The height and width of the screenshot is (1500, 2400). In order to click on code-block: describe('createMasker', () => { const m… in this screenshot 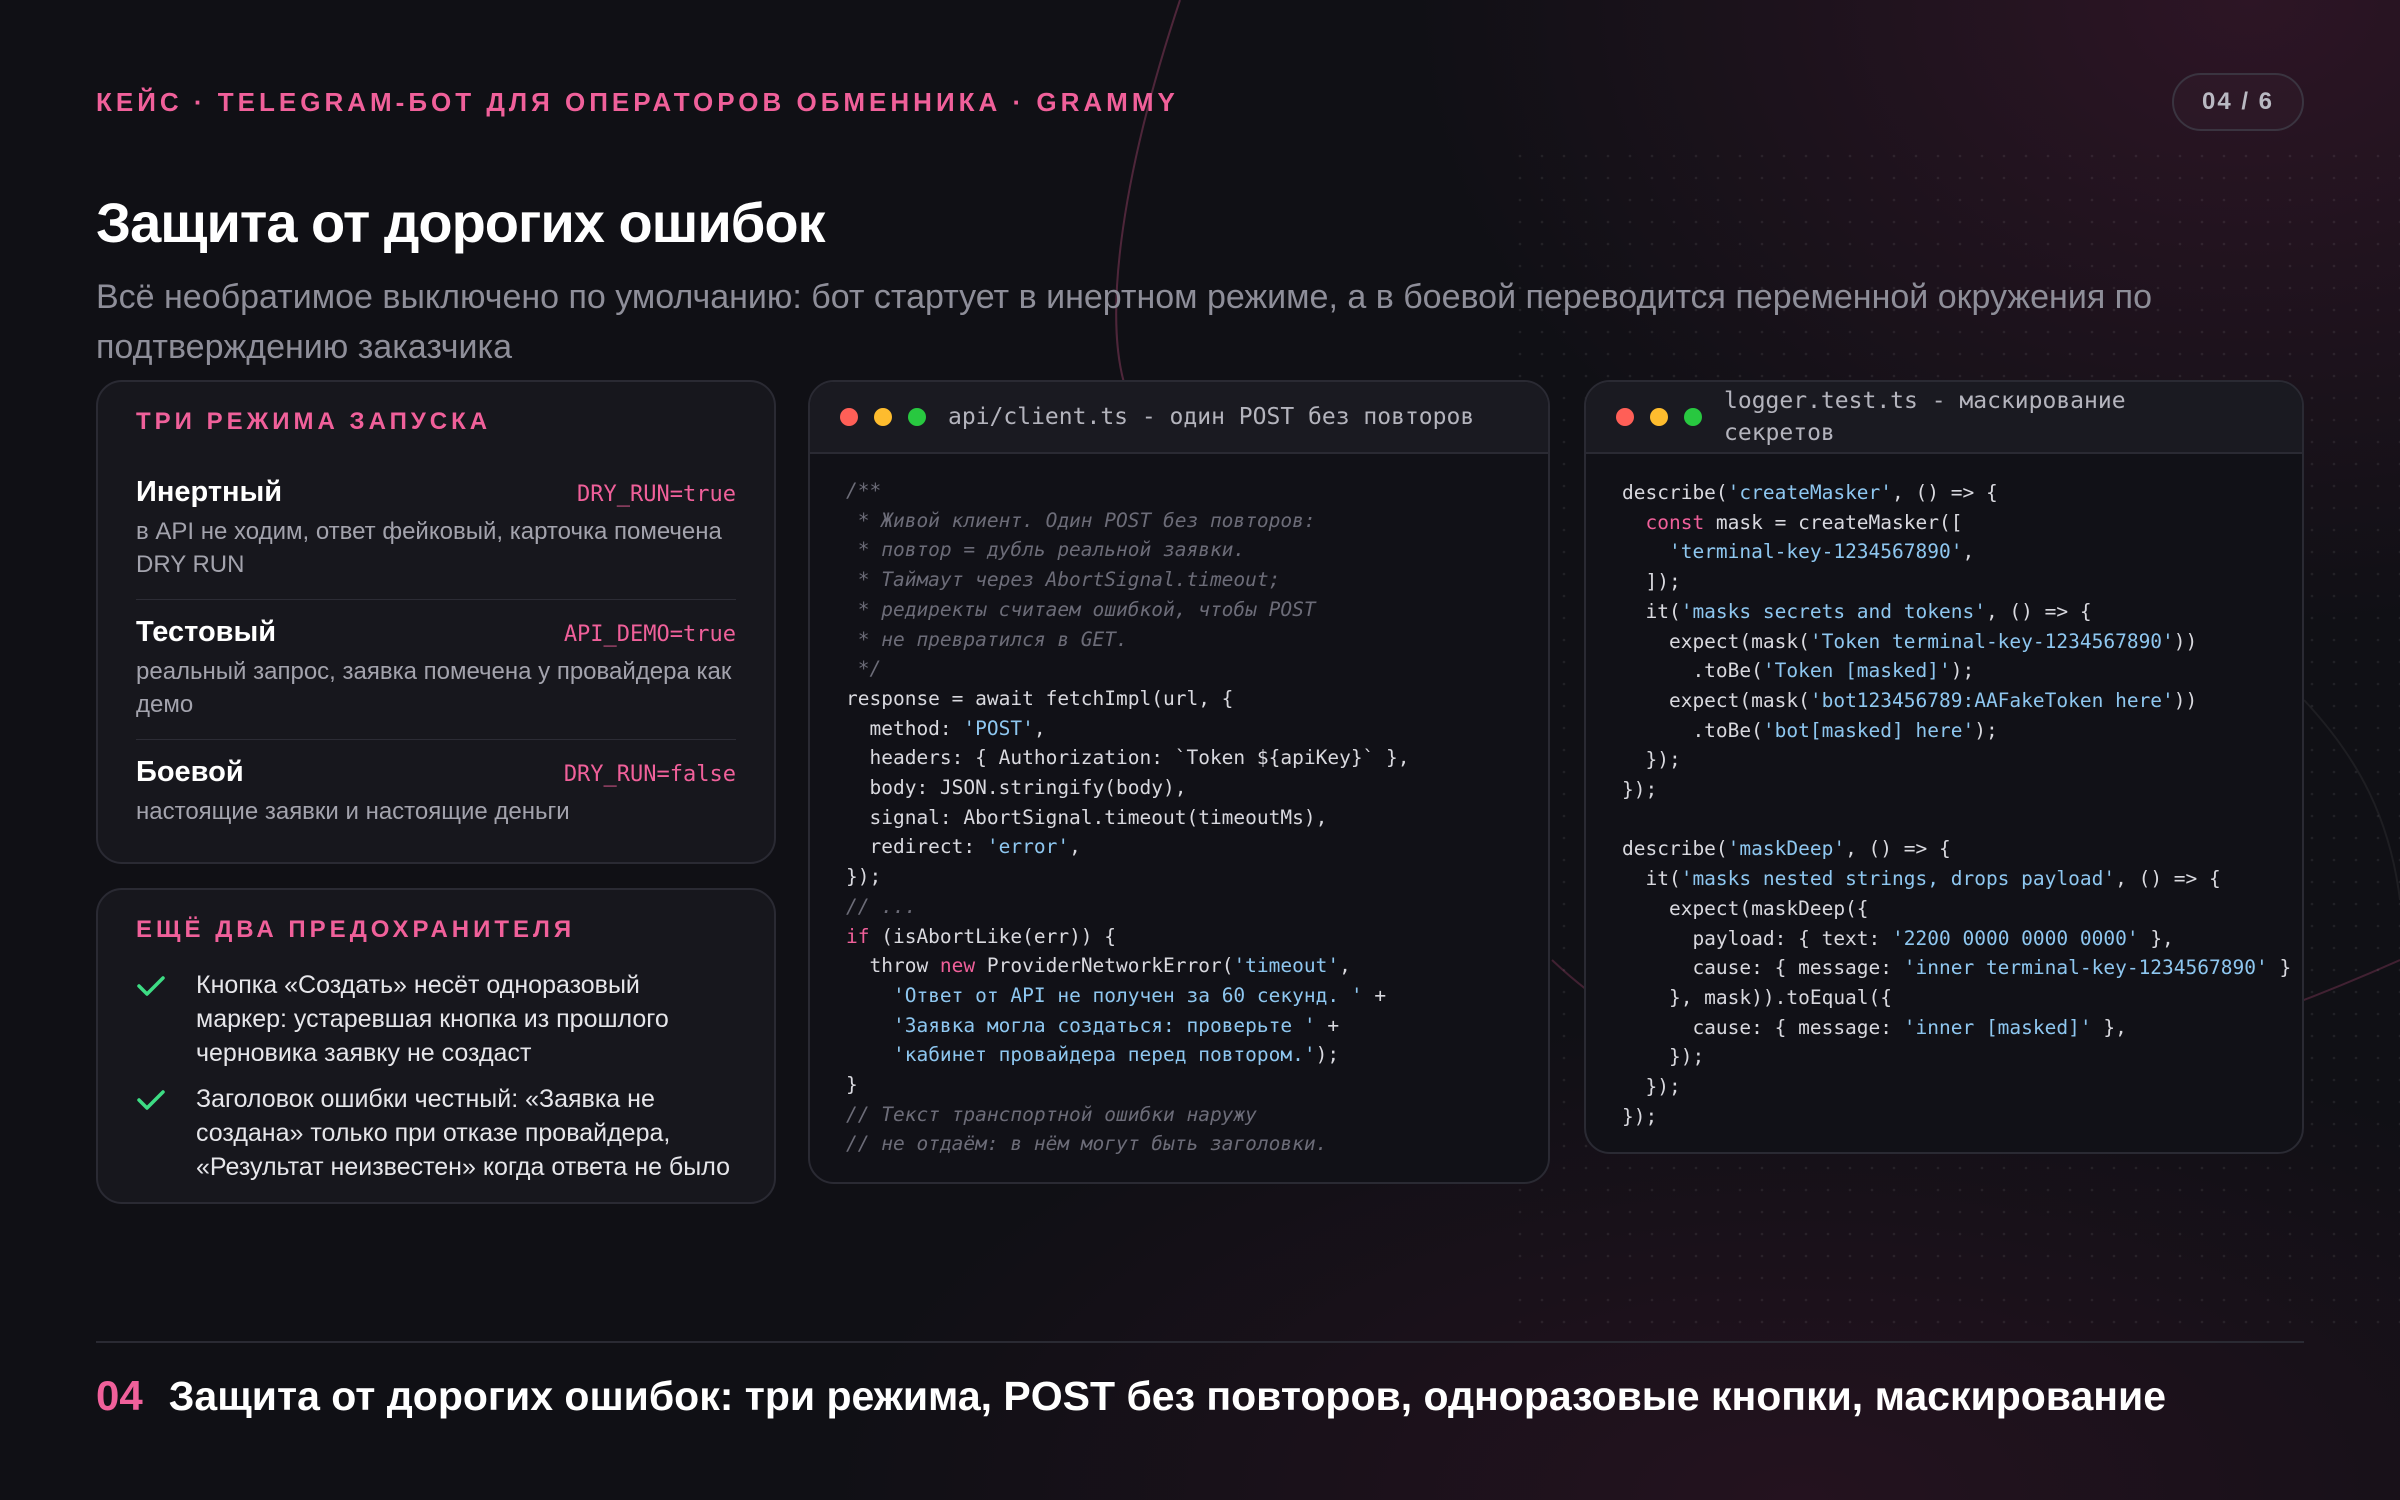, I will do `click(1957, 804)`.